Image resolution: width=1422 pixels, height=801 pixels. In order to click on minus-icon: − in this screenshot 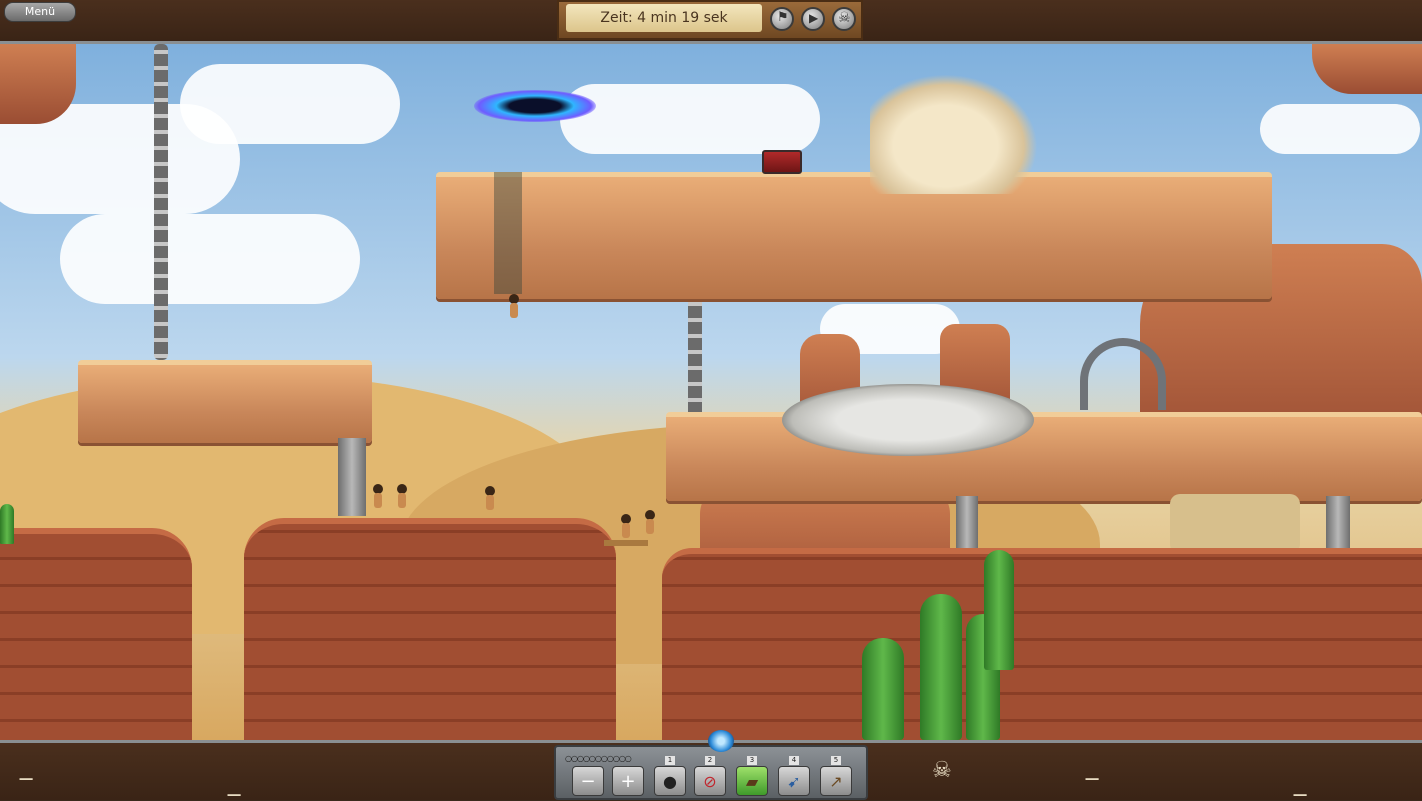, I will do `click(588, 781)`.